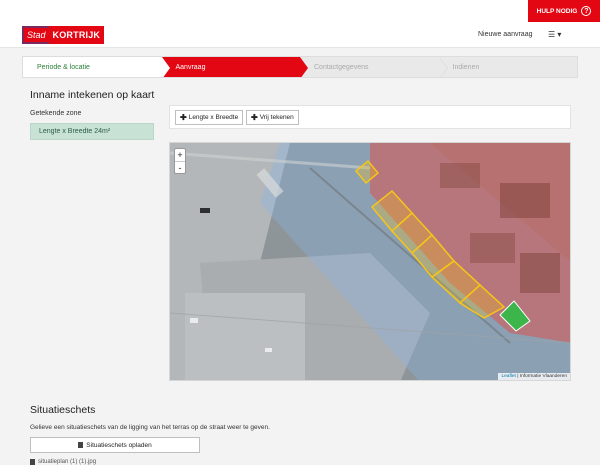  Describe the element at coordinates (586, 11) in the screenshot. I see `question-circle-icon: ?` at that location.